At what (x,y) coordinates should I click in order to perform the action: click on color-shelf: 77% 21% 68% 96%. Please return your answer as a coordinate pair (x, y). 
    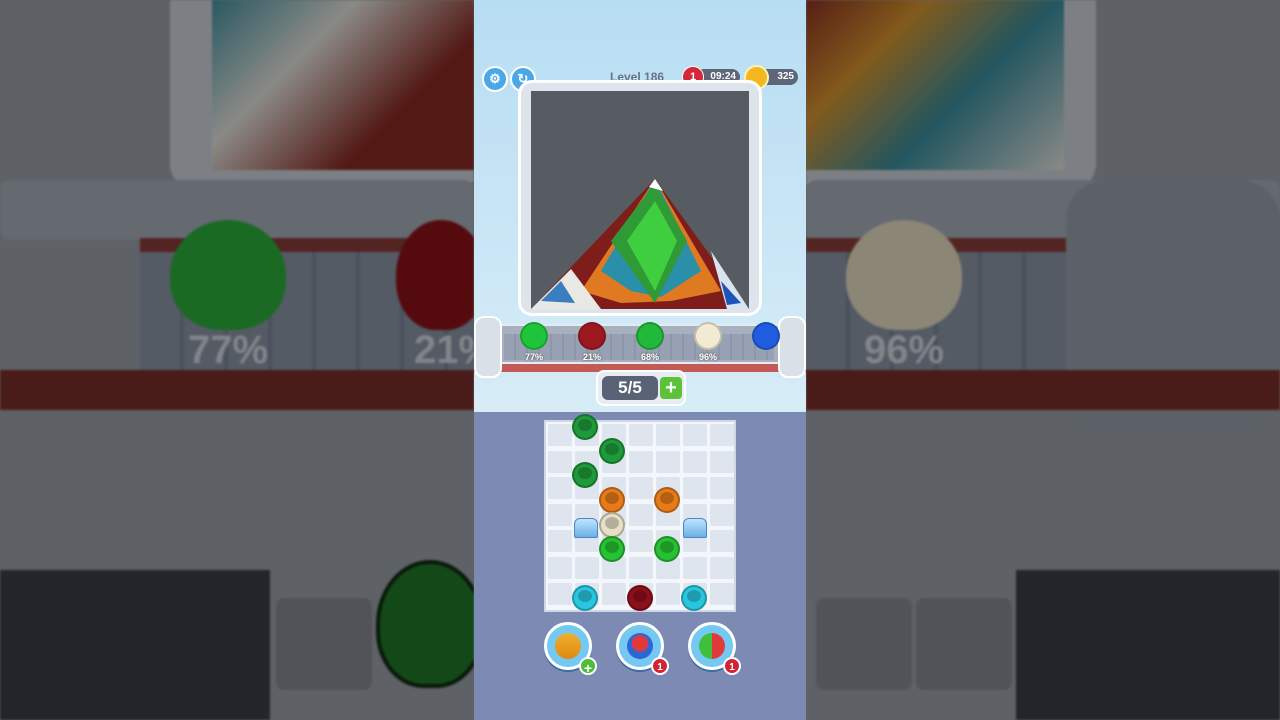
    Looking at the image, I should click on (640, 346).